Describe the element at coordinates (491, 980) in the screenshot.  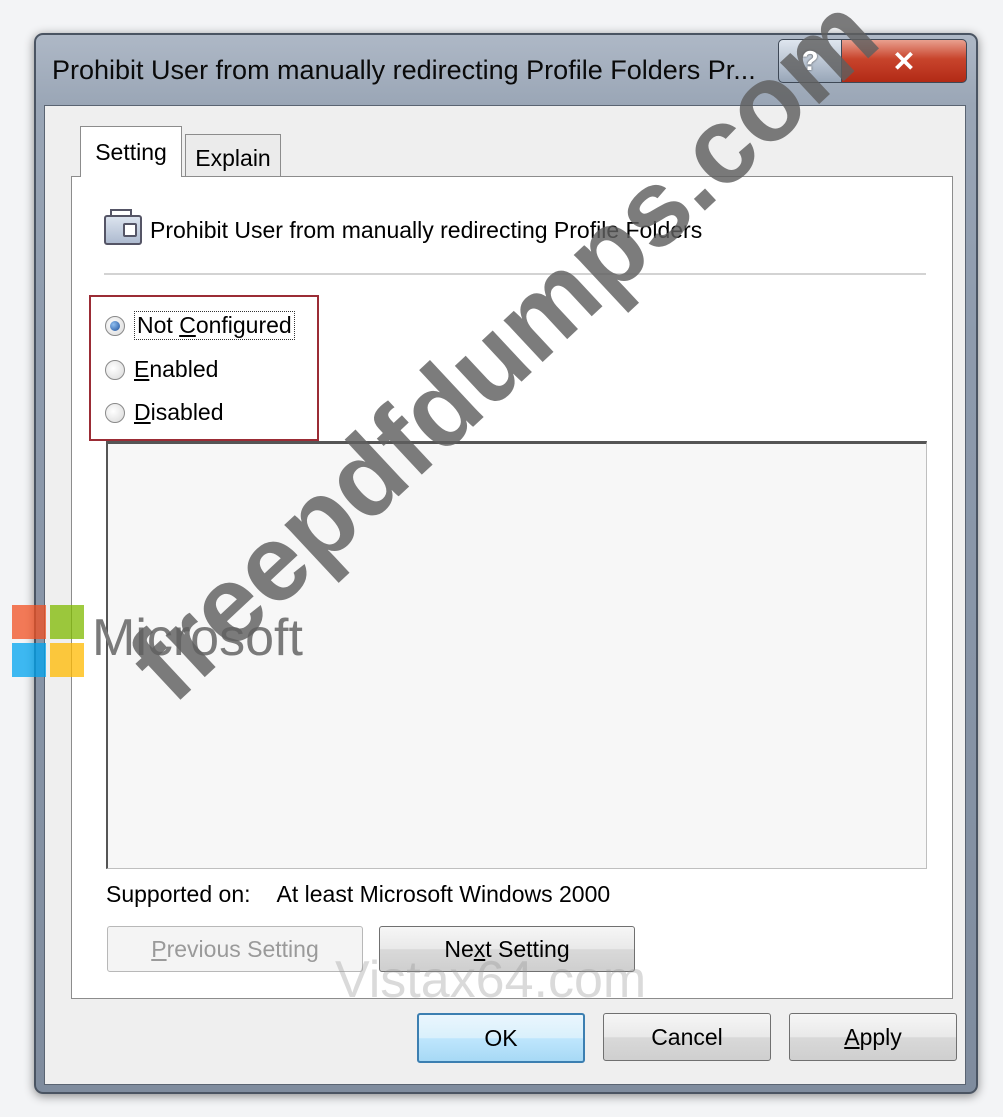
I see `faint-watermark: Vistax64.com` at that location.